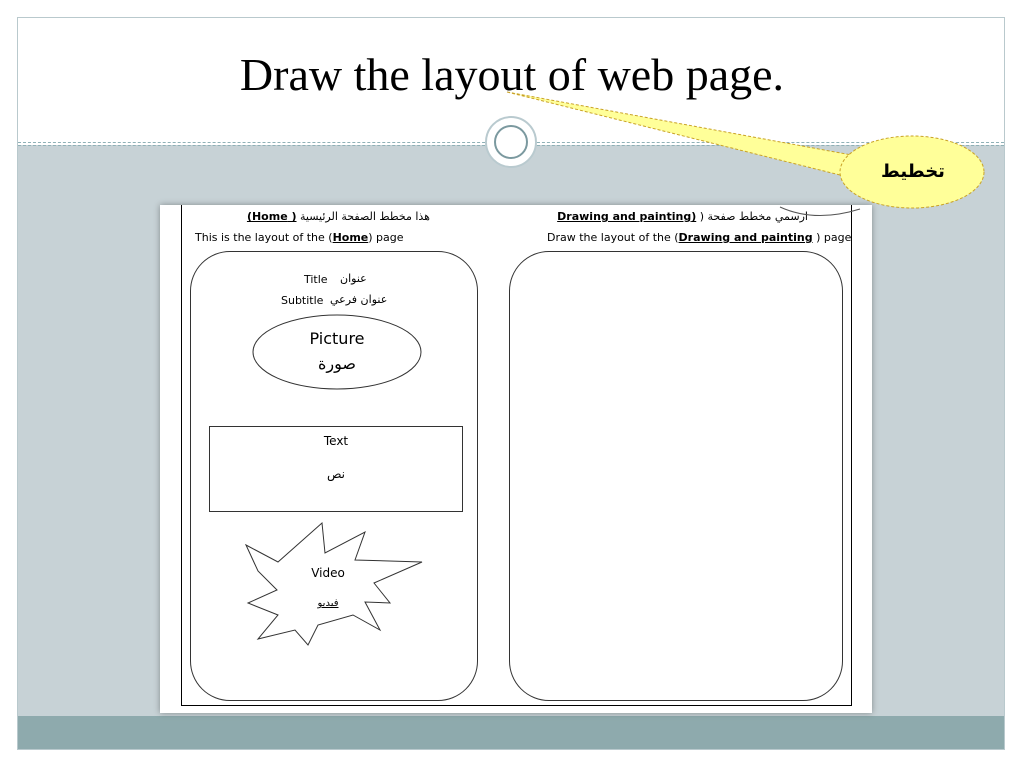 Image resolution: width=1024 pixels, height=768 pixels. Describe the element at coordinates (337, 363) in the screenshot. I see `picture-label-ar: صورة` at that location.